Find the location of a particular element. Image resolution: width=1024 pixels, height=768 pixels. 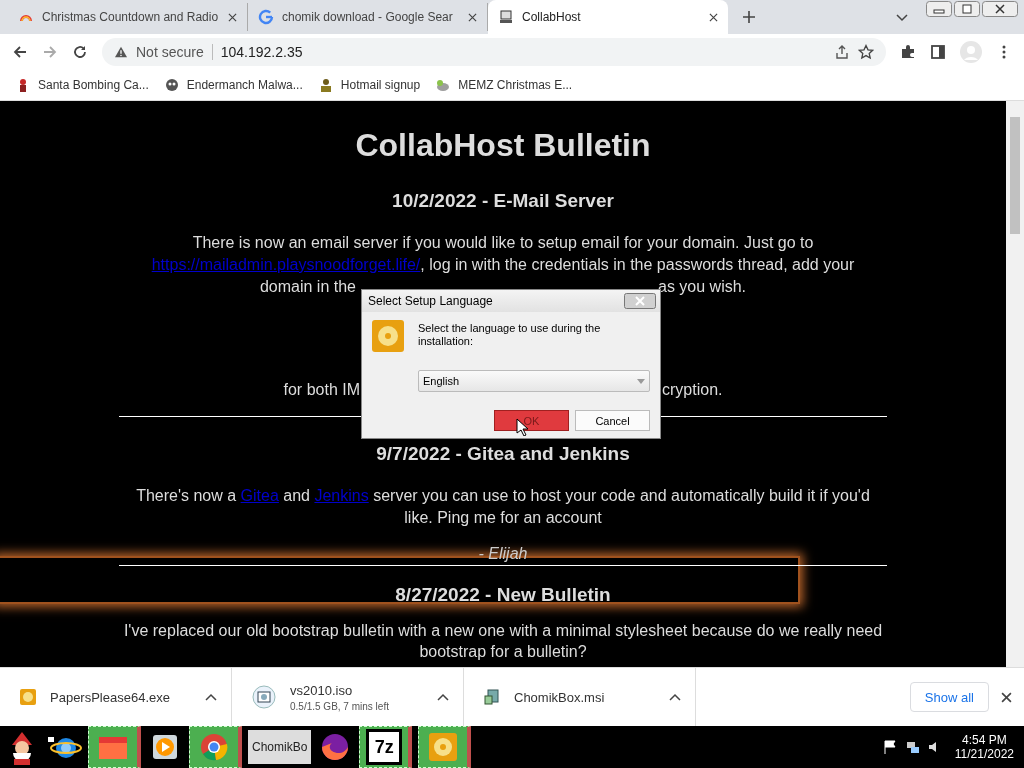

page-title: CollabHost Bulletin is located at coordinates (503, 145).